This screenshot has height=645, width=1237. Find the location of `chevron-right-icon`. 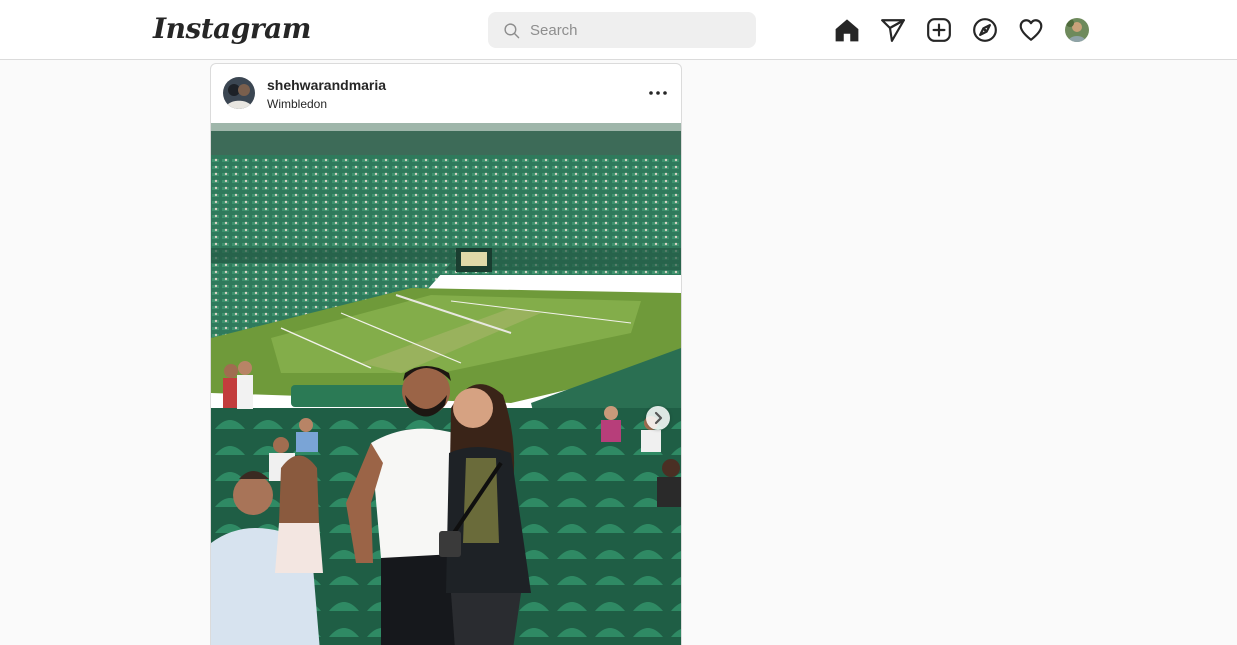

chevron-right-icon is located at coordinates (658, 418).